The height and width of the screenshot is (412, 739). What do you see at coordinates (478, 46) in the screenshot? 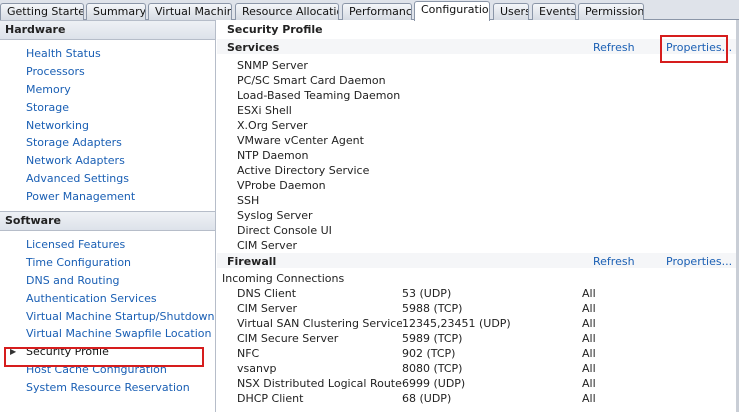
I see `services-header-row` at bounding box center [478, 46].